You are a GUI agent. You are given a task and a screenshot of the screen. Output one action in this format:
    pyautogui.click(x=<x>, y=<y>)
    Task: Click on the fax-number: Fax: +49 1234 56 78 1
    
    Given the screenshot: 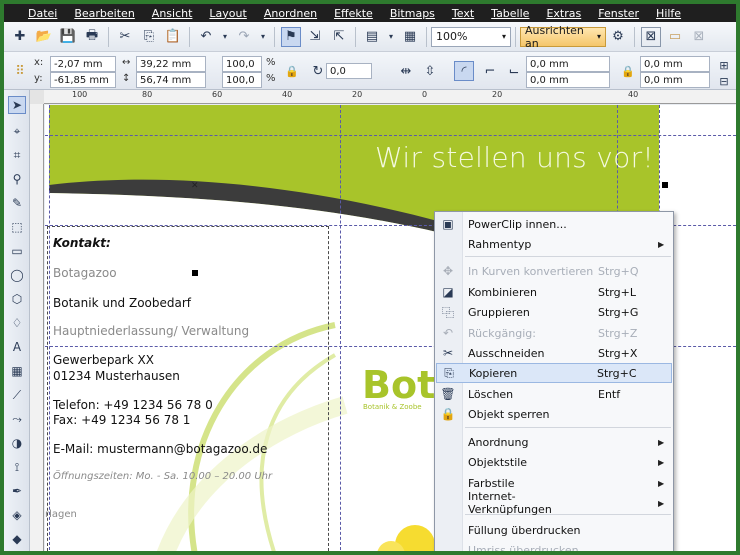 What is the action you would take?
    pyautogui.click(x=121, y=420)
    